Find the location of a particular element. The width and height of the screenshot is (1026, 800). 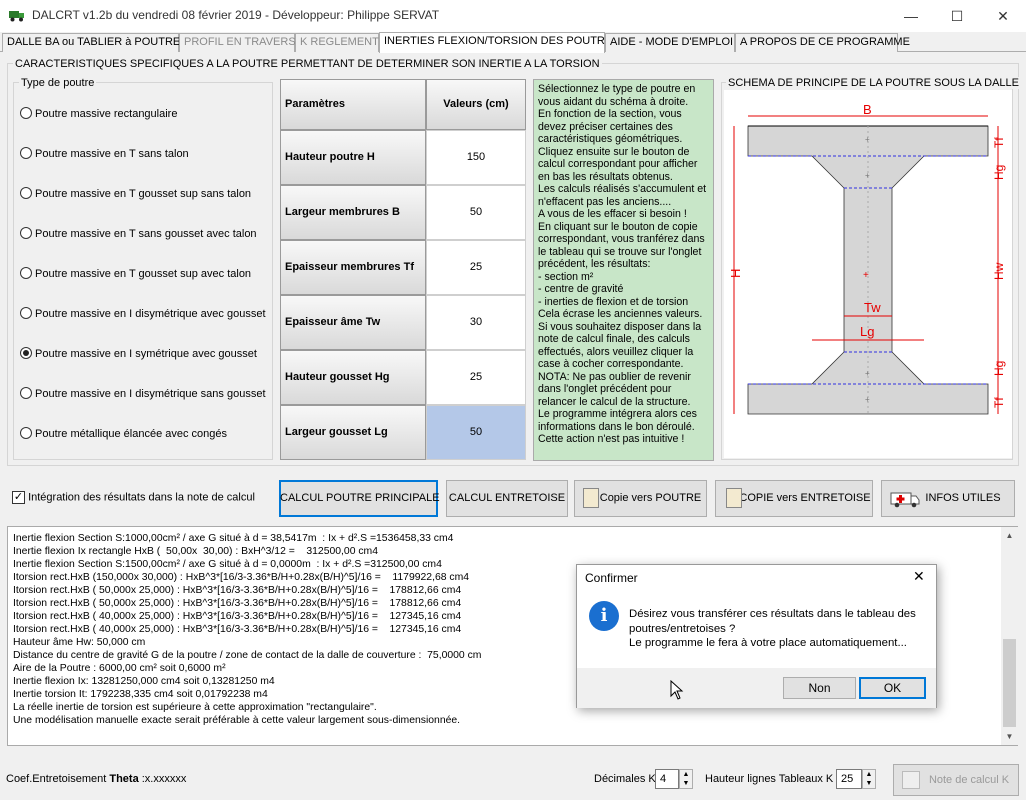

tab-dalle: DALLE BA ou TABLIER à POUTRES is located at coordinates (95, 42).